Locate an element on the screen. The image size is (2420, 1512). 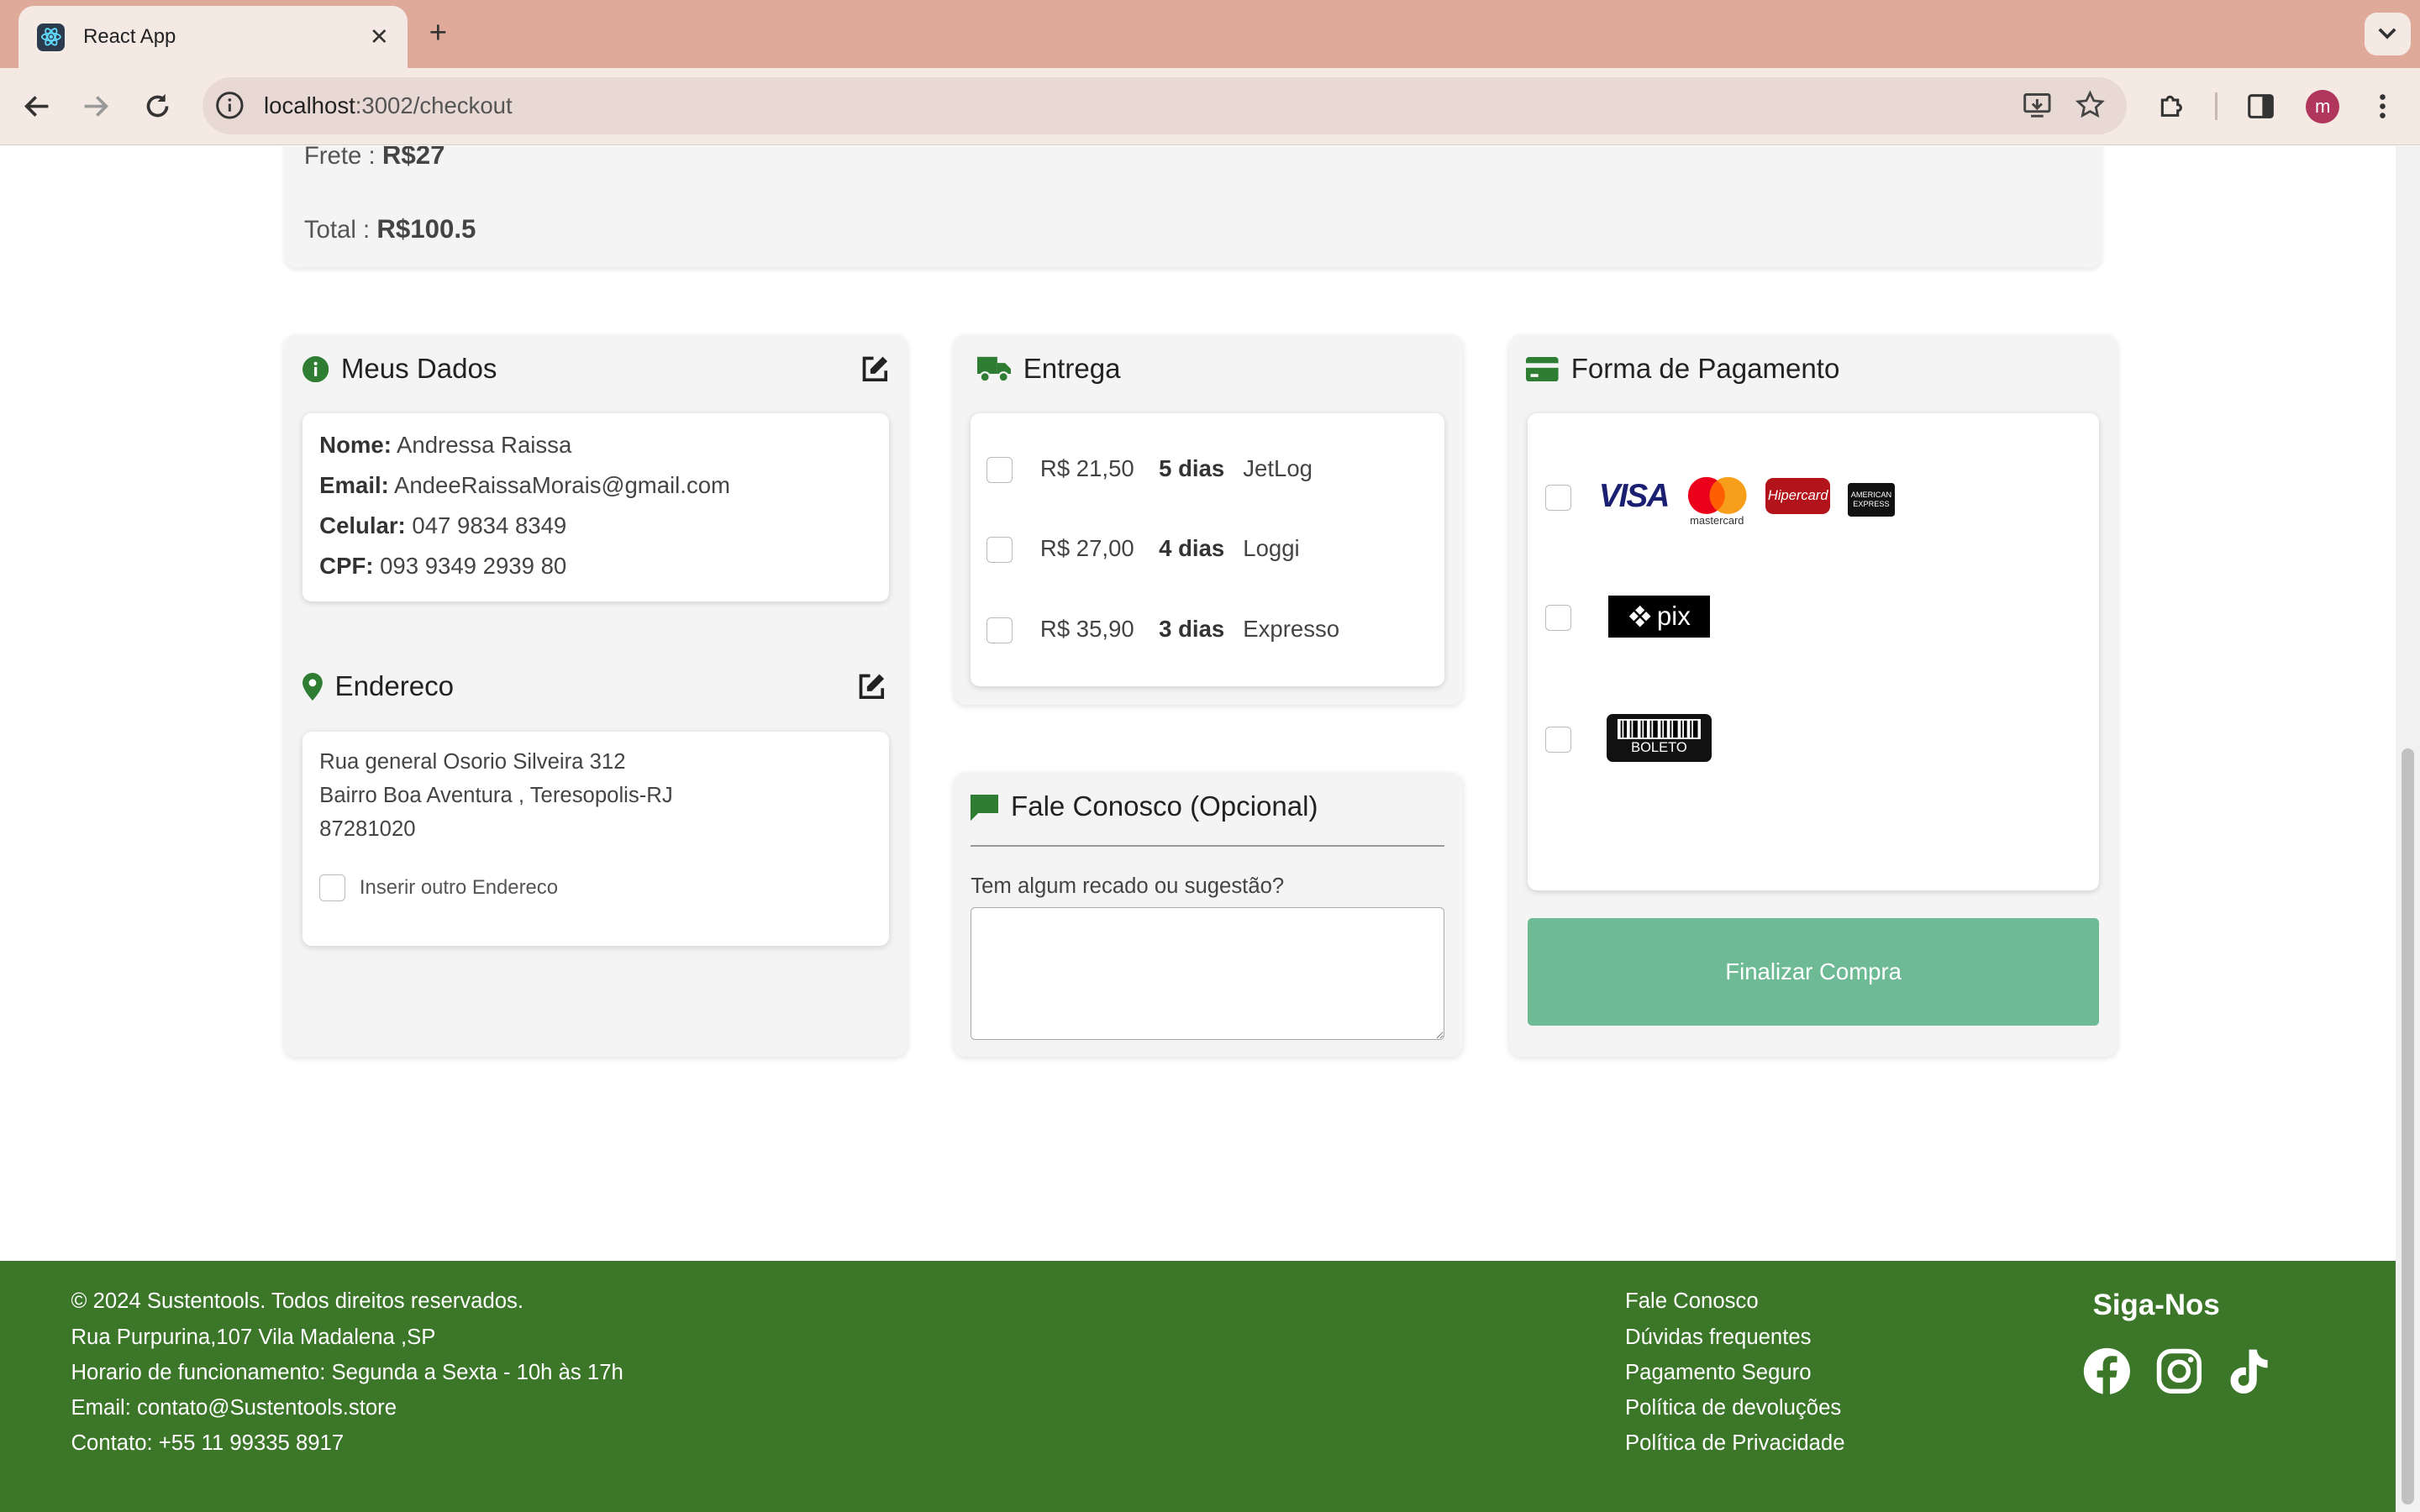
entrega-title: Entrega is located at coordinates (1072, 369).